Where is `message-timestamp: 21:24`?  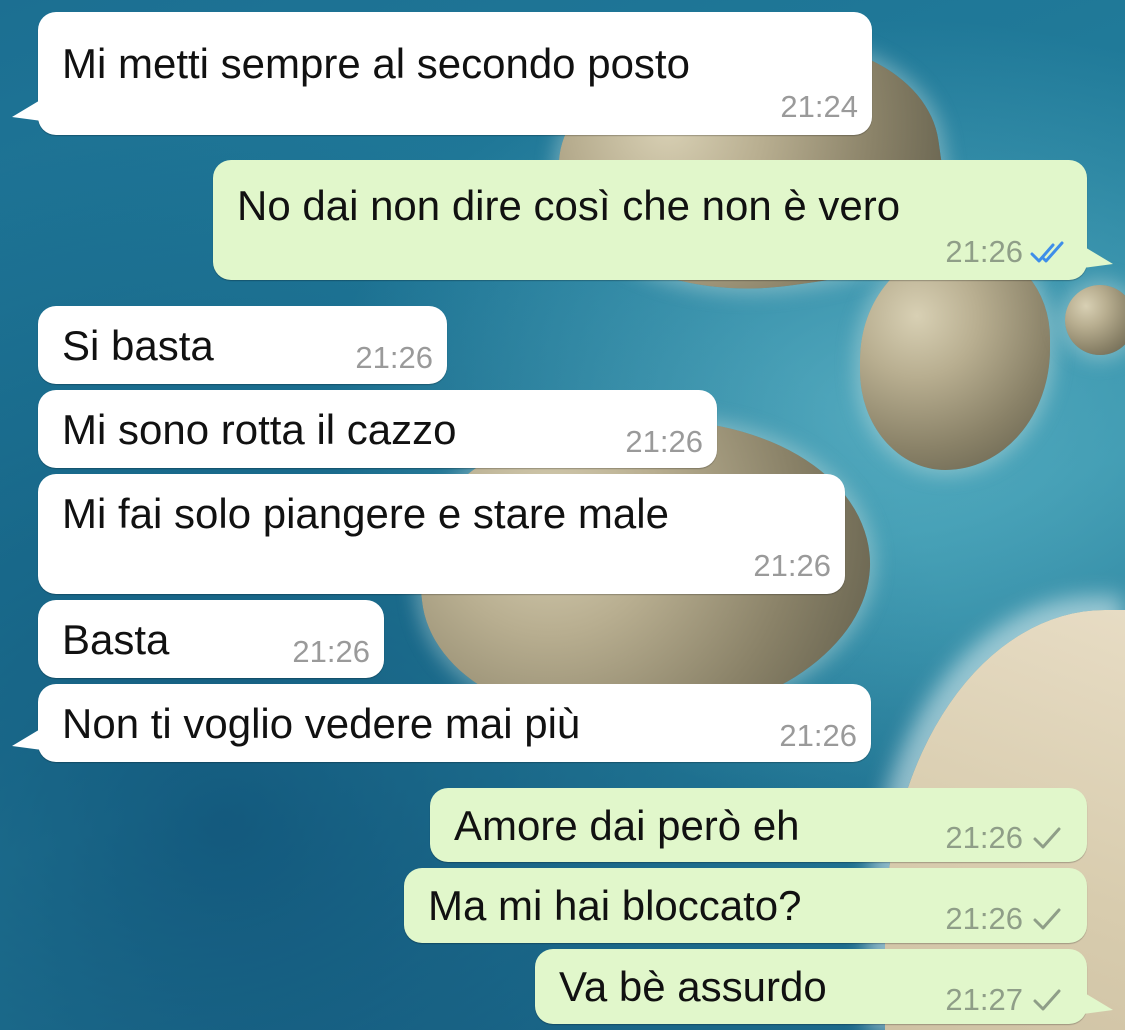 message-timestamp: 21:24 is located at coordinates (819, 106).